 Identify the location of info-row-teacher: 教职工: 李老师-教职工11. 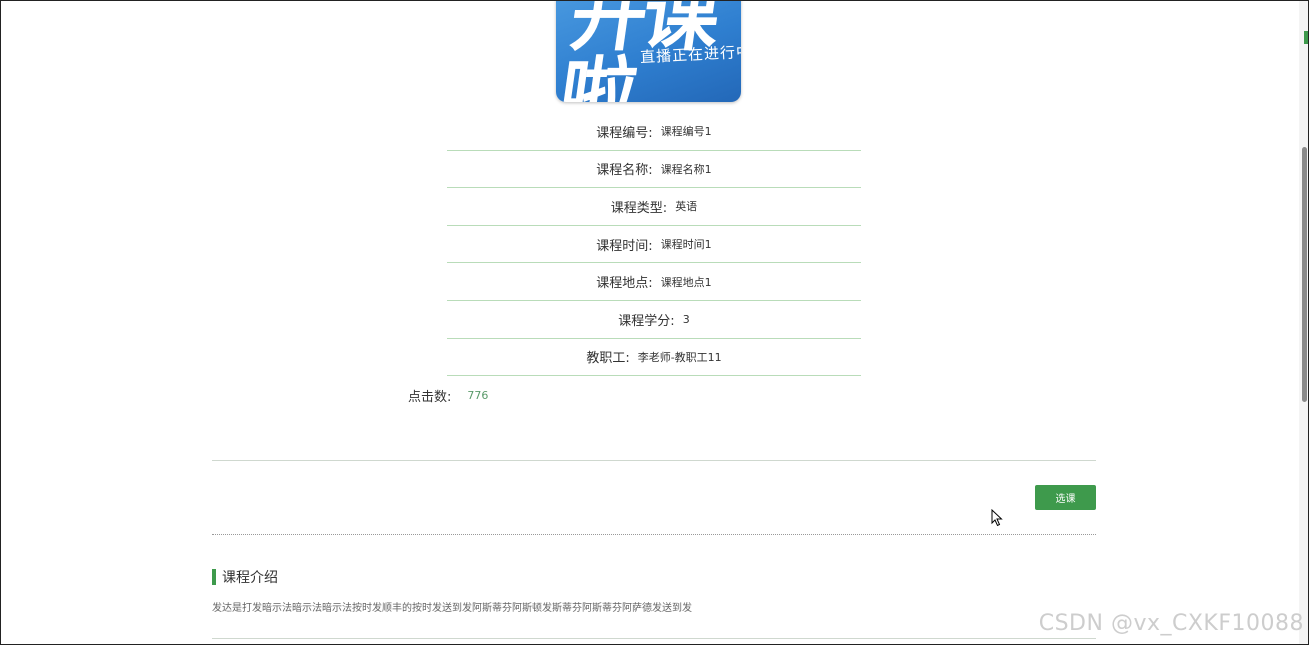
(654, 358).